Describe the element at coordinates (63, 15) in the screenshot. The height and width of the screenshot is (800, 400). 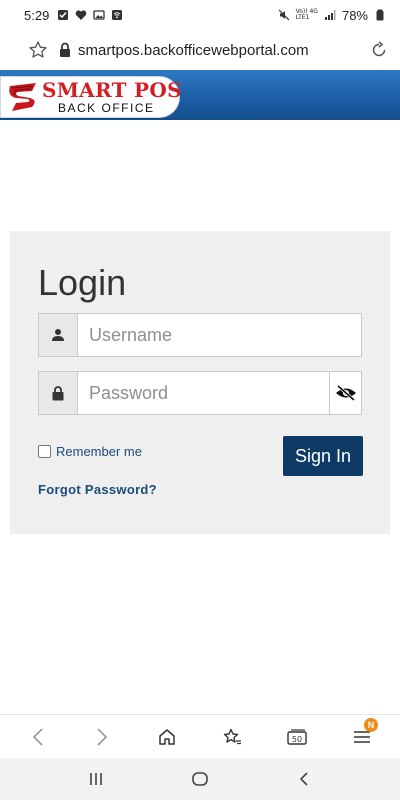
I see `checkbox-notification-icon` at that location.